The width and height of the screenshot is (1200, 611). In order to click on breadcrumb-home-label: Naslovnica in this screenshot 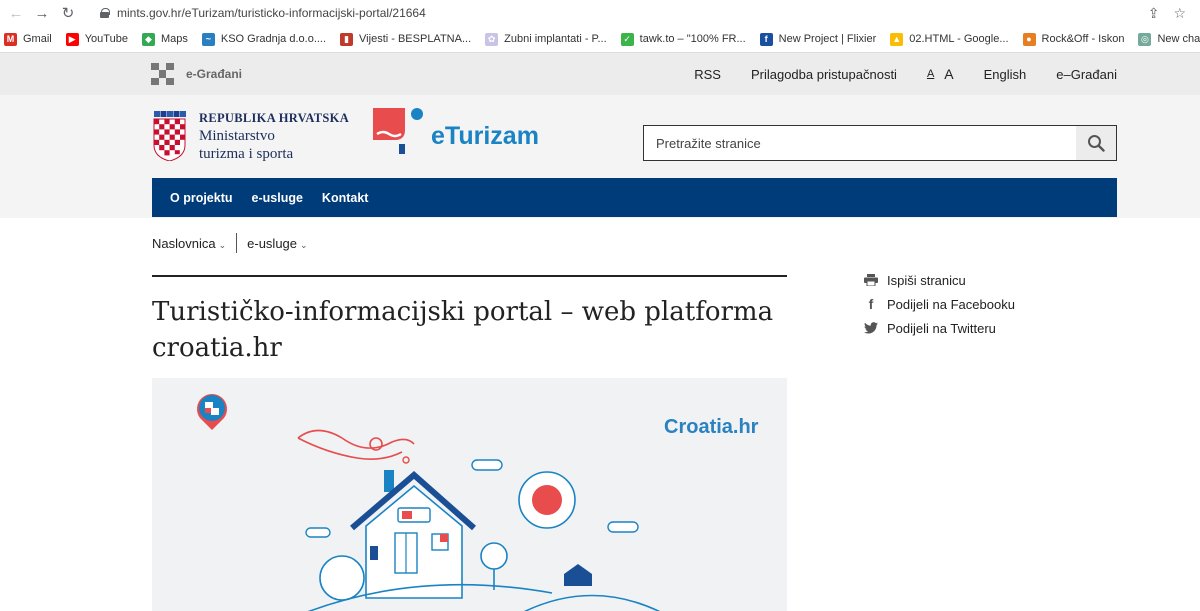, I will do `click(184, 243)`.